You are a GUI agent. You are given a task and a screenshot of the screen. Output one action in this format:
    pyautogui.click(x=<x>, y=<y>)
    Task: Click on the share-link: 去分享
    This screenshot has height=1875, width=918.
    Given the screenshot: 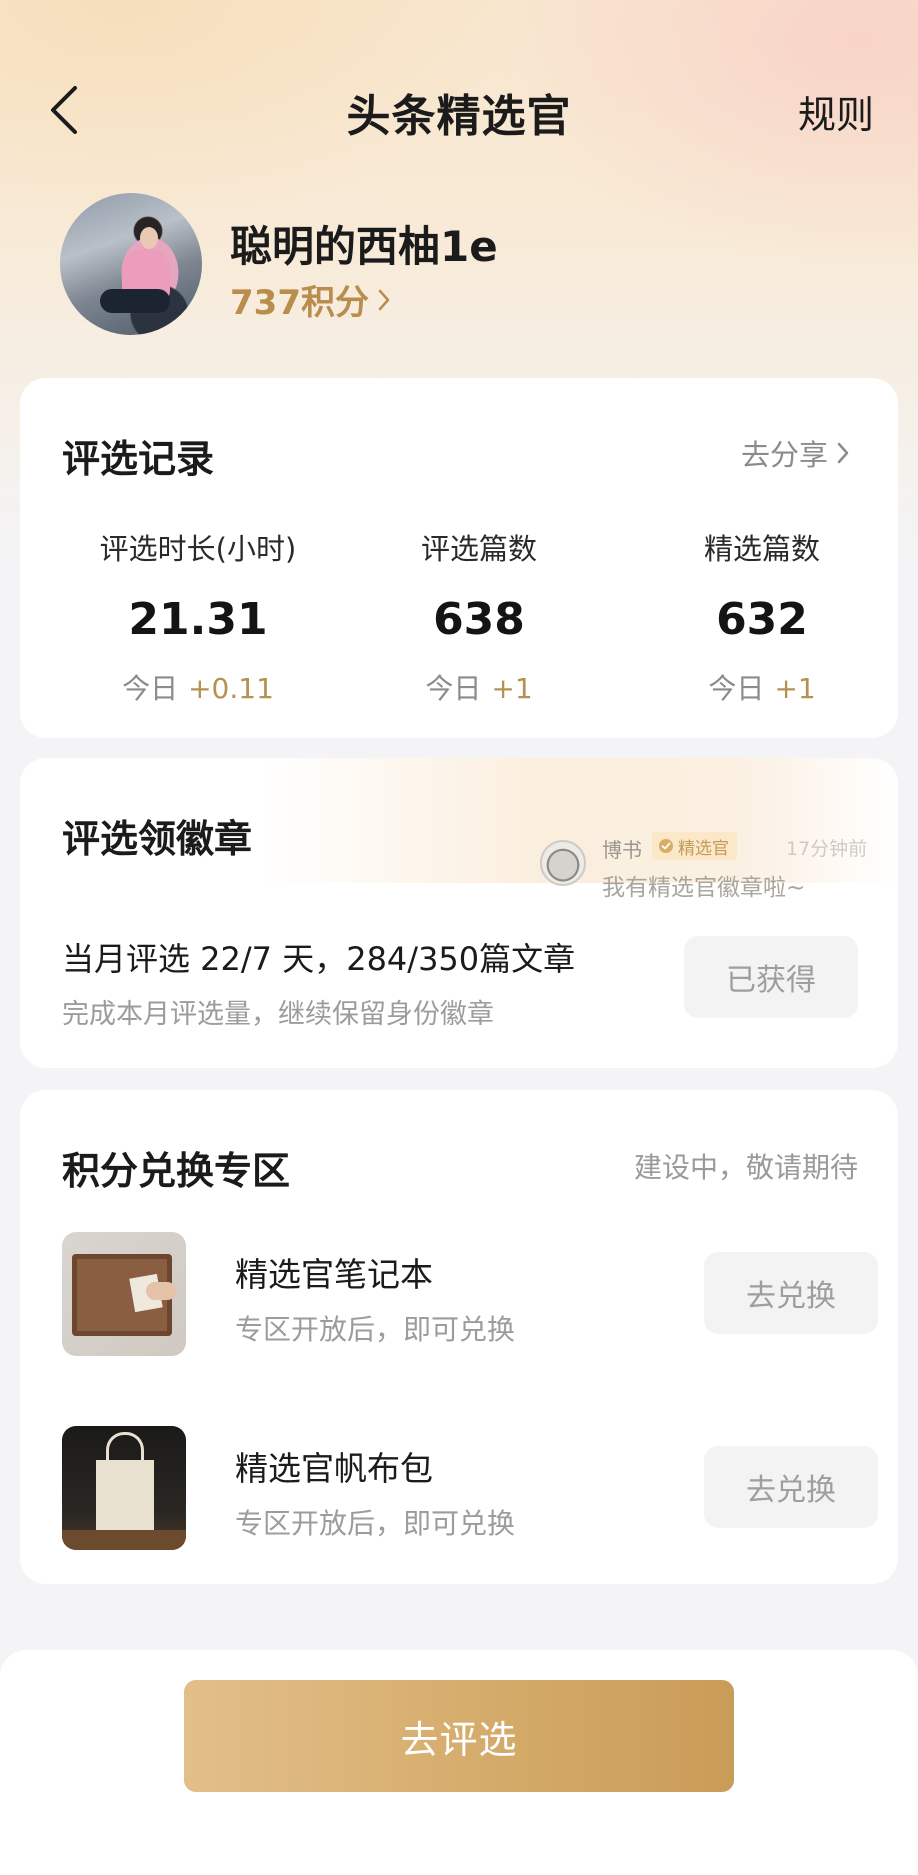 What is the action you would take?
    pyautogui.click(x=795, y=453)
    